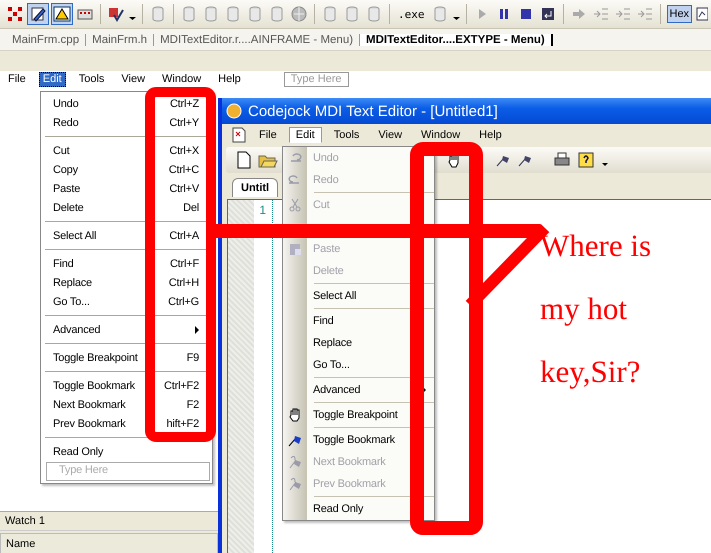  Describe the element at coordinates (191, 208) in the screenshot. I see `shortcut-label: Del` at that location.